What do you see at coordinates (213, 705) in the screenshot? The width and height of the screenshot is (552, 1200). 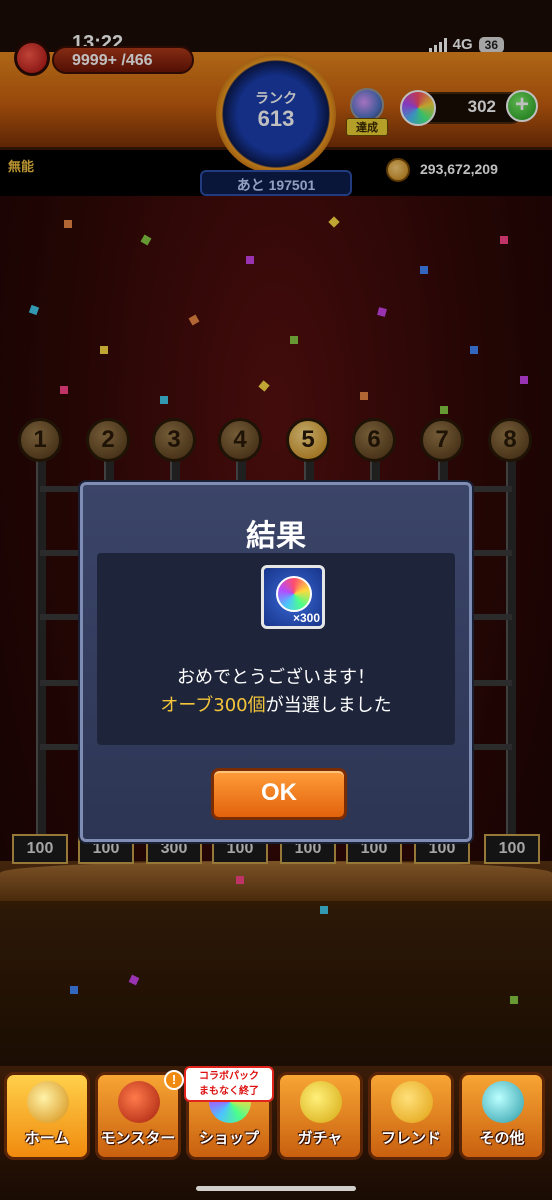 I see `result-highlight: オーブ300個` at bounding box center [213, 705].